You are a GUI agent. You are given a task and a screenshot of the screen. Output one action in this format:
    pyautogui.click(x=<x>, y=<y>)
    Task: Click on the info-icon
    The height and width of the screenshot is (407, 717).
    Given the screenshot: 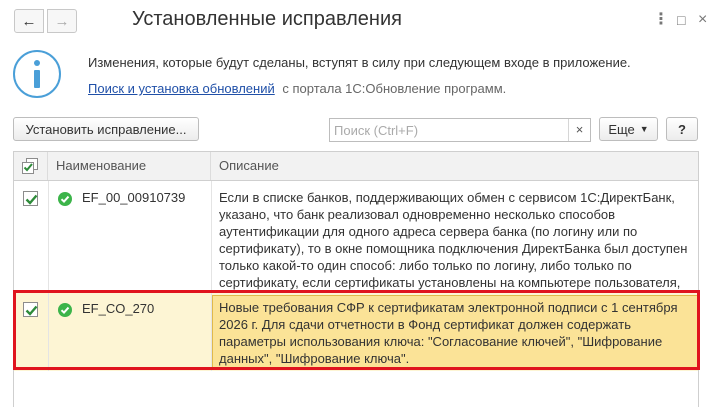 What is the action you would take?
    pyautogui.click(x=37, y=74)
    